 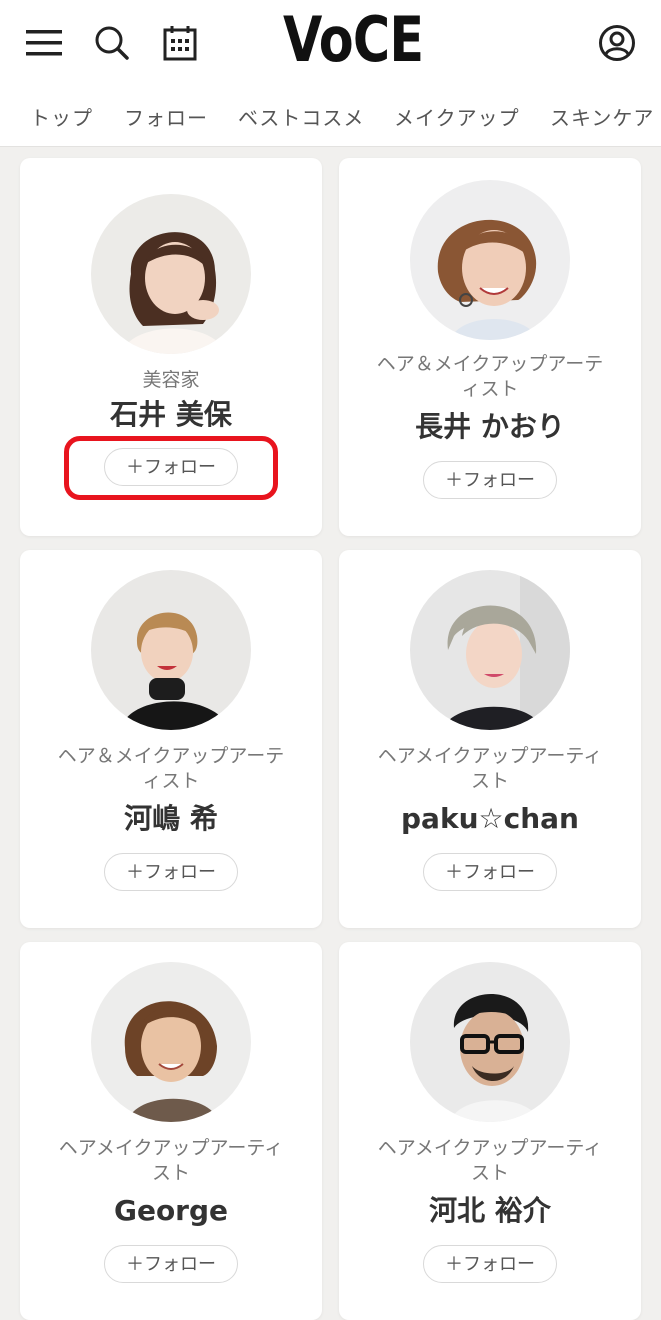 I want to click on tab-skincare: スキンケア, so click(x=602, y=118).